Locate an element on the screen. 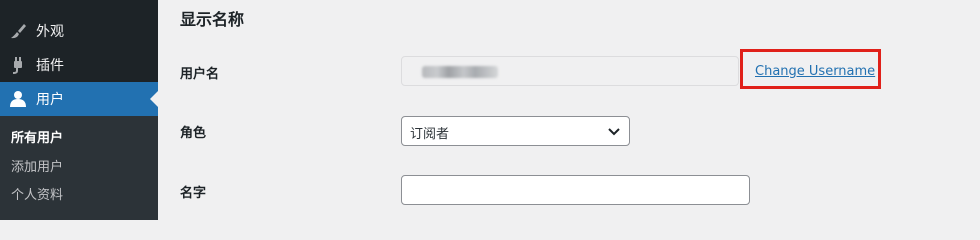 Image resolution: width=980 pixels, height=240 pixels. first-name-label: 名字 is located at coordinates (193, 193).